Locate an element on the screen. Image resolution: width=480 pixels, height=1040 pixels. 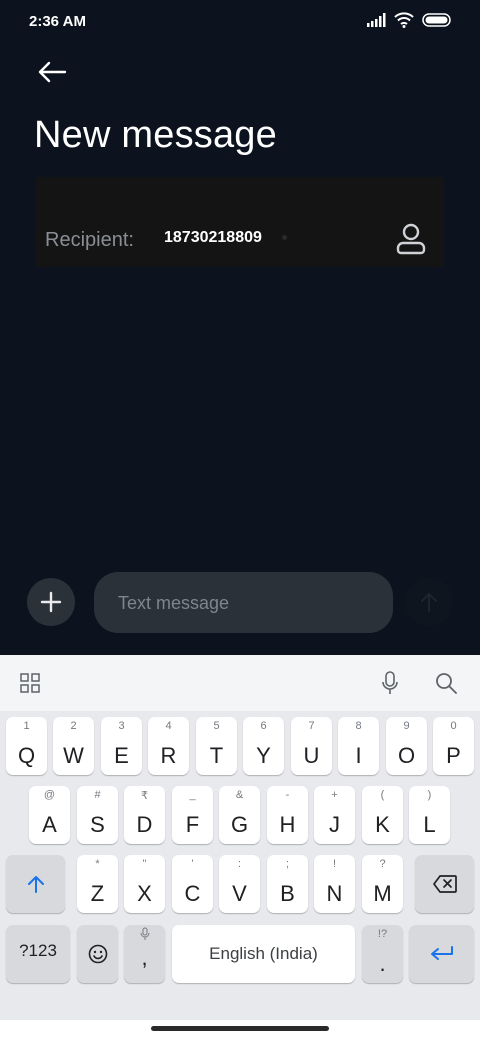
key-r: 4R is located at coordinates (168, 746).